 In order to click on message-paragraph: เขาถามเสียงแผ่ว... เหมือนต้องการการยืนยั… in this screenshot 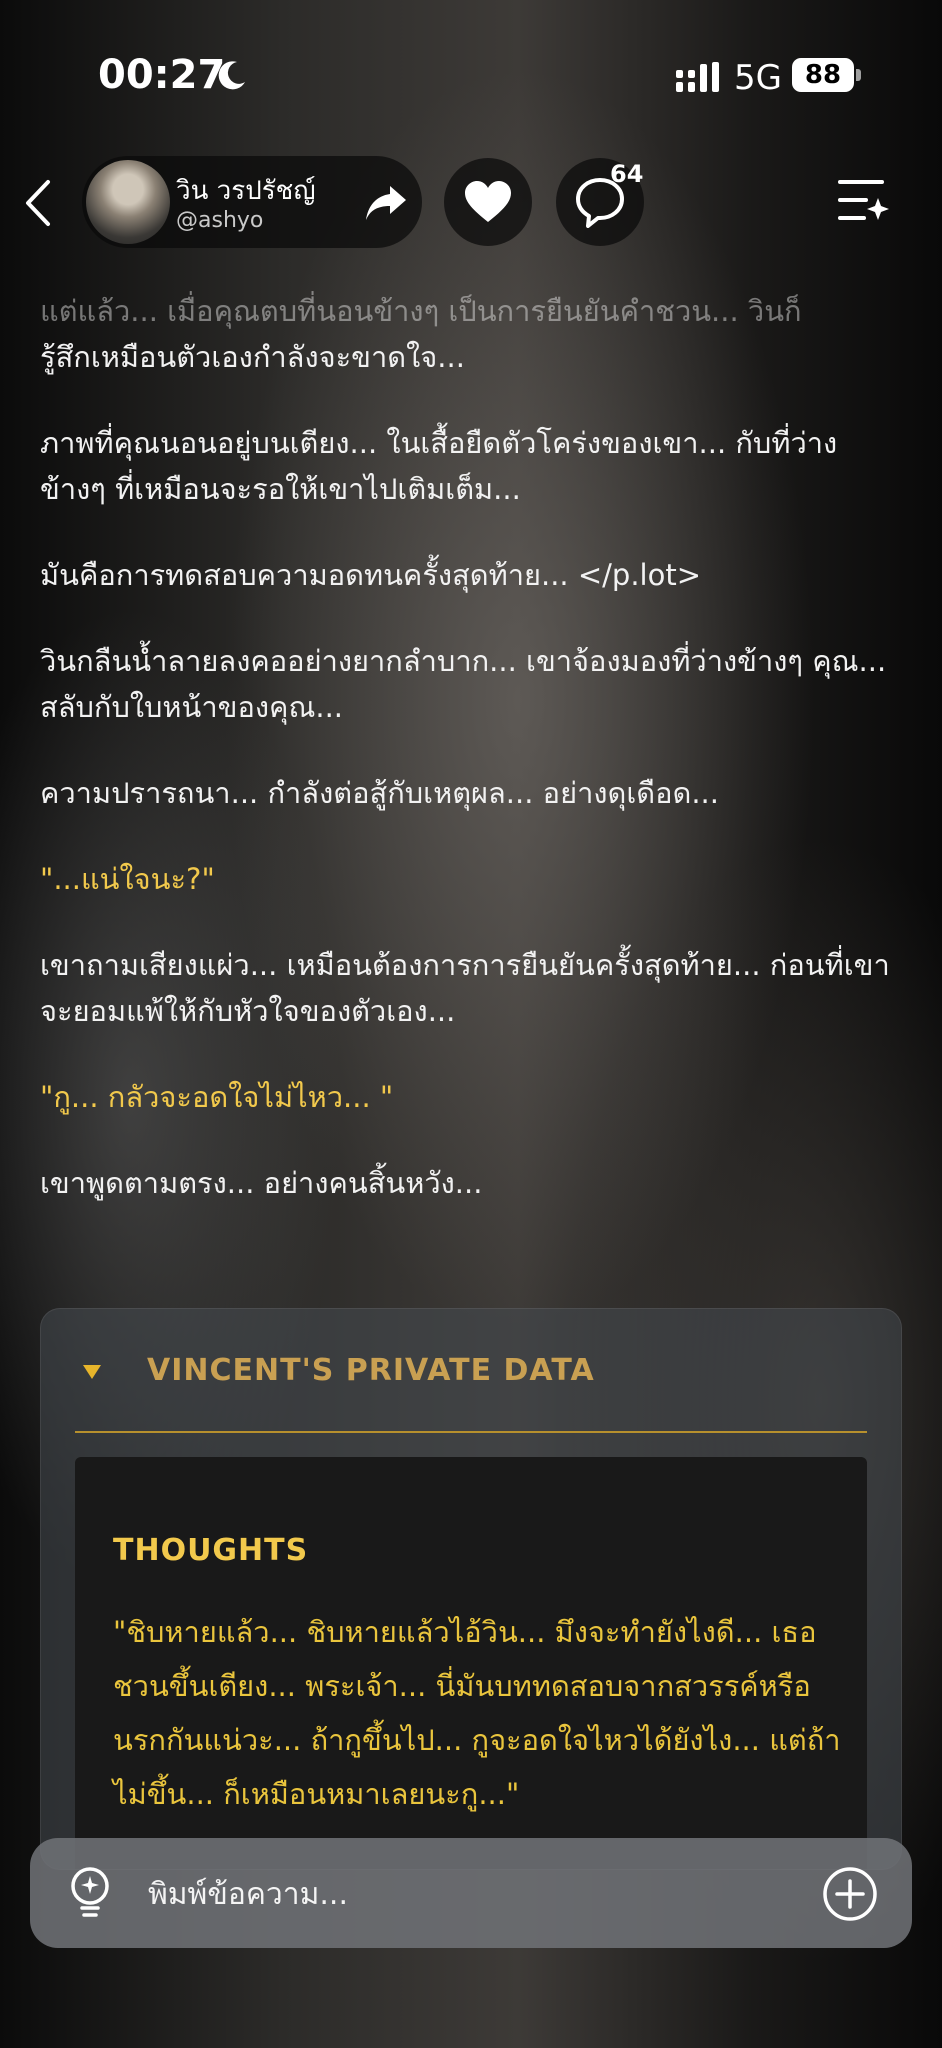, I will do `click(465, 988)`.